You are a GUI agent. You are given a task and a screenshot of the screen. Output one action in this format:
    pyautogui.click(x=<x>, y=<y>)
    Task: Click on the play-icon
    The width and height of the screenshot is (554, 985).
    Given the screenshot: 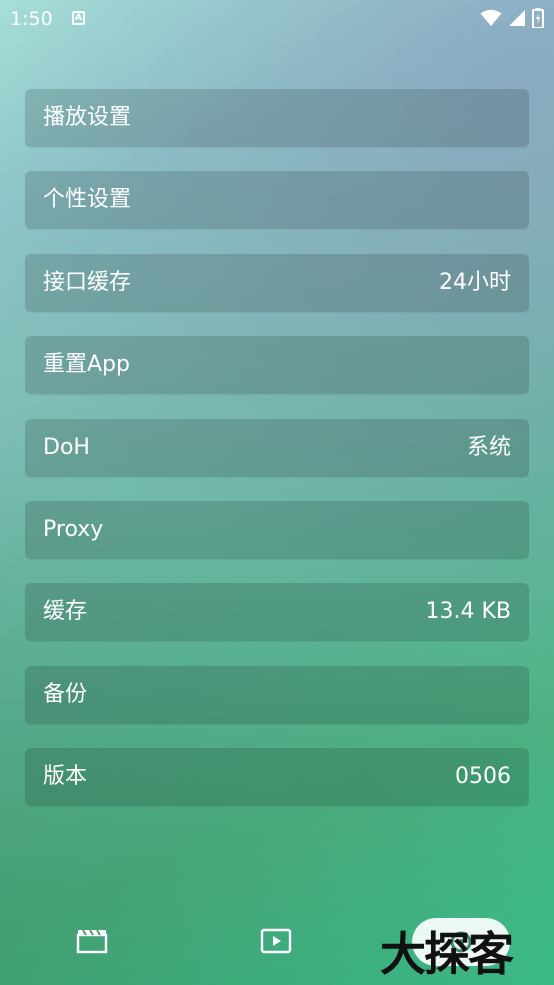 What is the action you would take?
    pyautogui.click(x=276, y=941)
    